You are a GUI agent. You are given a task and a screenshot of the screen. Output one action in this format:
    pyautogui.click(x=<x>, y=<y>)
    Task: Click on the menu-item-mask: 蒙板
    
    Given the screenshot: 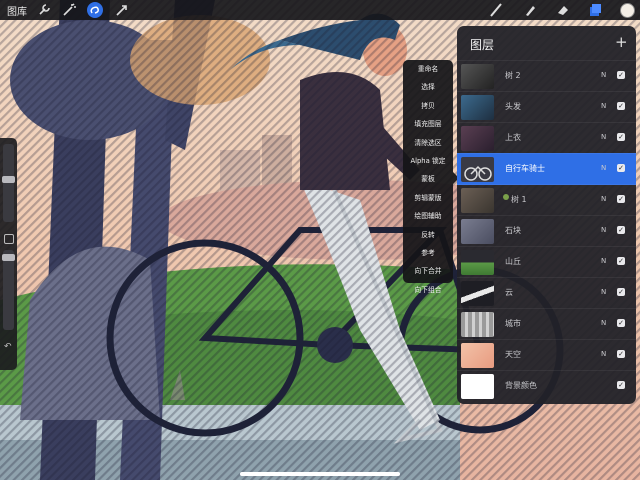 What is the action you would take?
    pyautogui.click(x=428, y=179)
    